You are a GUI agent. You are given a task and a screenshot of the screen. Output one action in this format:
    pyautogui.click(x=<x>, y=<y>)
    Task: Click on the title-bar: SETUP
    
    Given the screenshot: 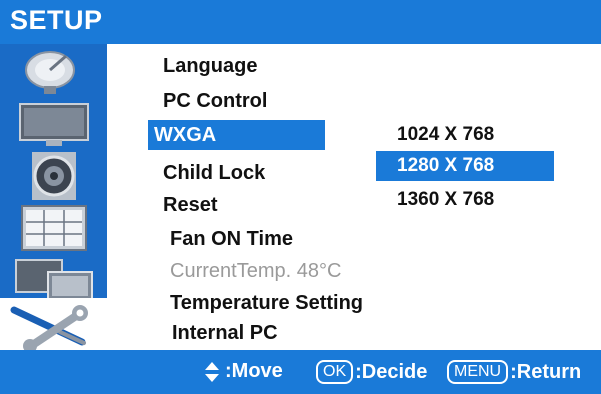 What is the action you would take?
    pyautogui.click(x=300, y=22)
    